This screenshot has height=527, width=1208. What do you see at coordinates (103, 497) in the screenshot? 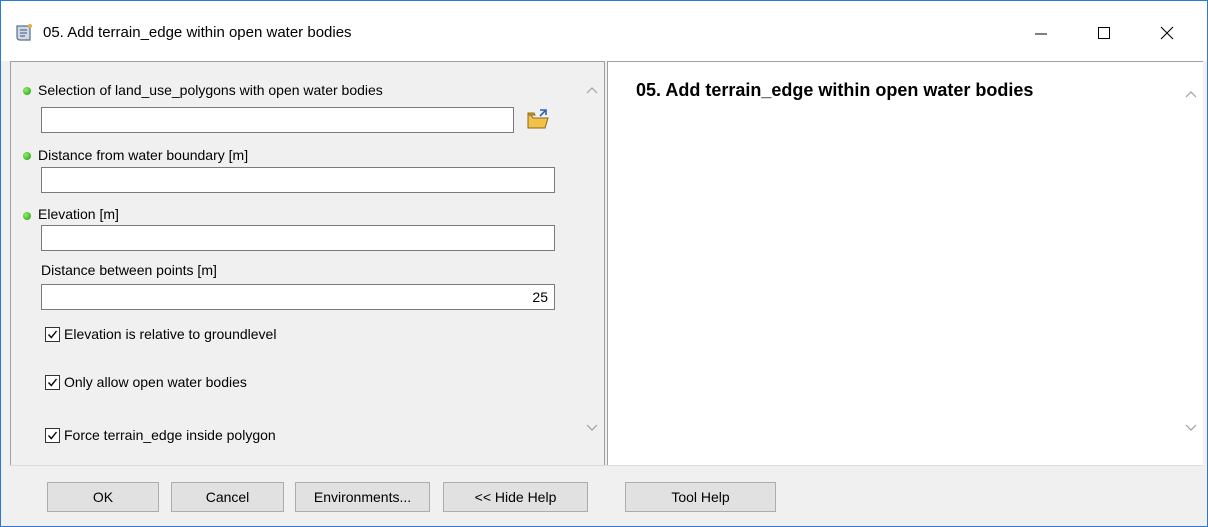
I see `ok-button: OK` at bounding box center [103, 497].